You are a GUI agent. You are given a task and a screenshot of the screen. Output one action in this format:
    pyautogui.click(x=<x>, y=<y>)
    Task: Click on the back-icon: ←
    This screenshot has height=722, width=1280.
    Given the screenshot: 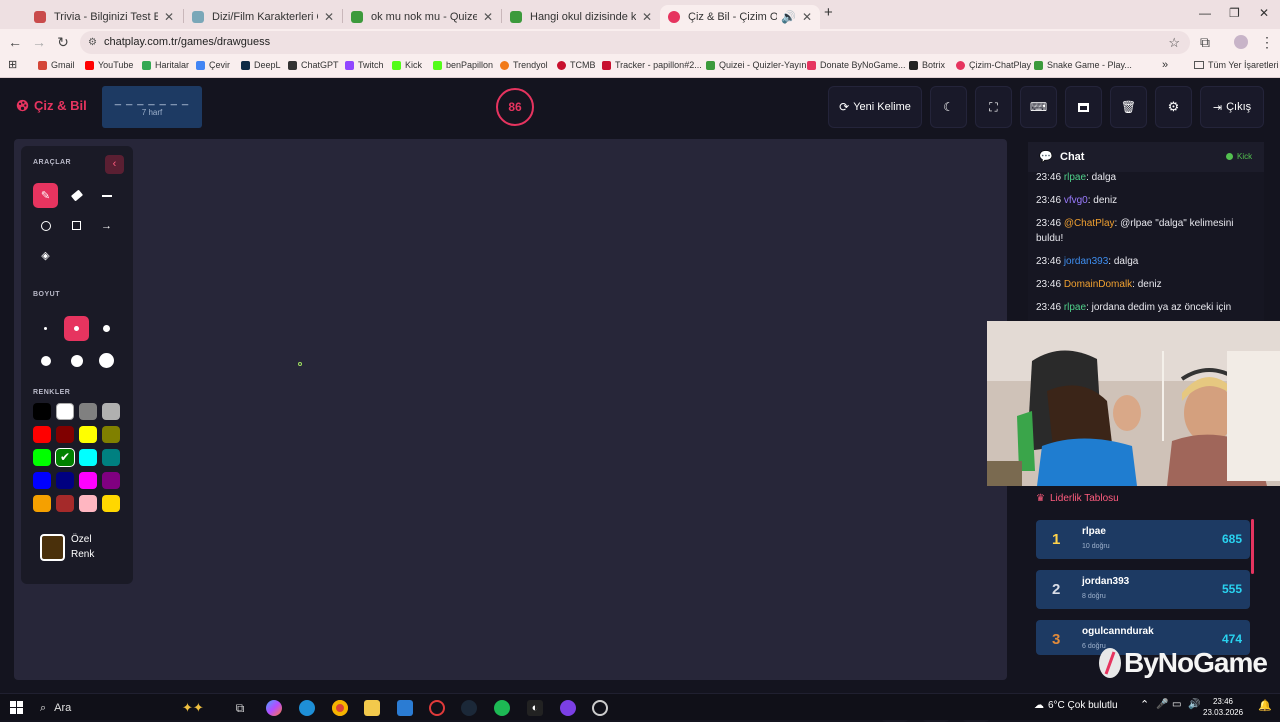 What is the action you would take?
    pyautogui.click(x=15, y=42)
    